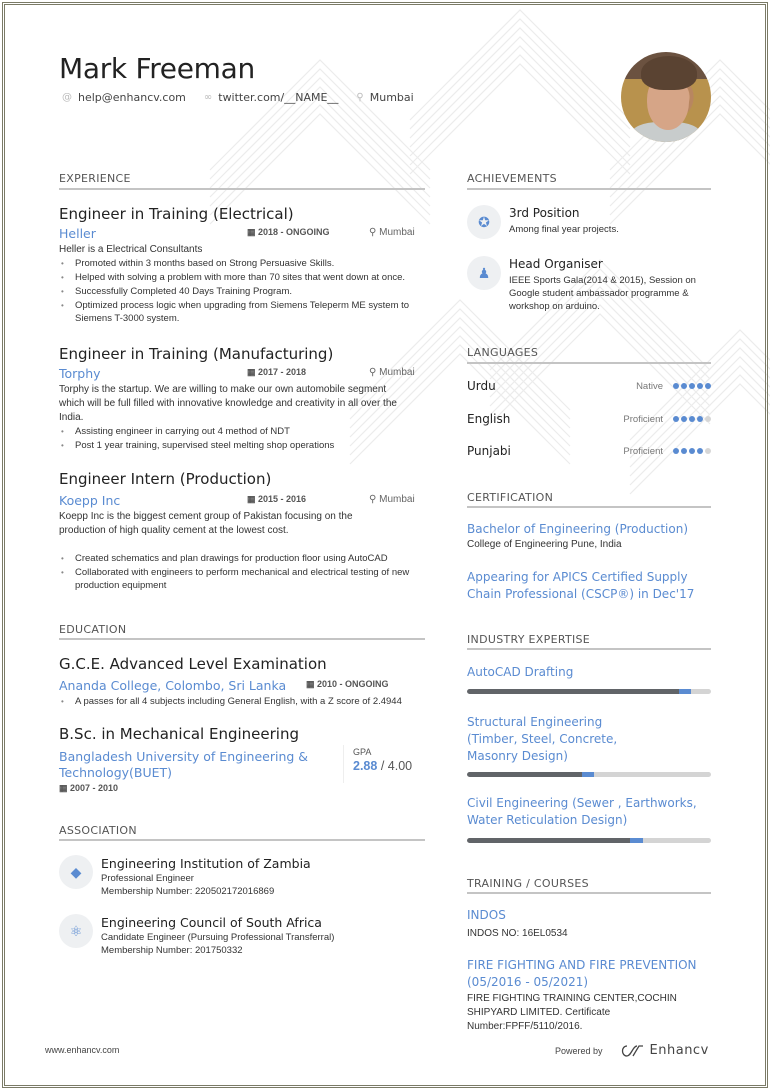 Image resolution: width=770 pixels, height=1090 pixels. What do you see at coordinates (489, 419) in the screenshot?
I see `language-name: English` at bounding box center [489, 419].